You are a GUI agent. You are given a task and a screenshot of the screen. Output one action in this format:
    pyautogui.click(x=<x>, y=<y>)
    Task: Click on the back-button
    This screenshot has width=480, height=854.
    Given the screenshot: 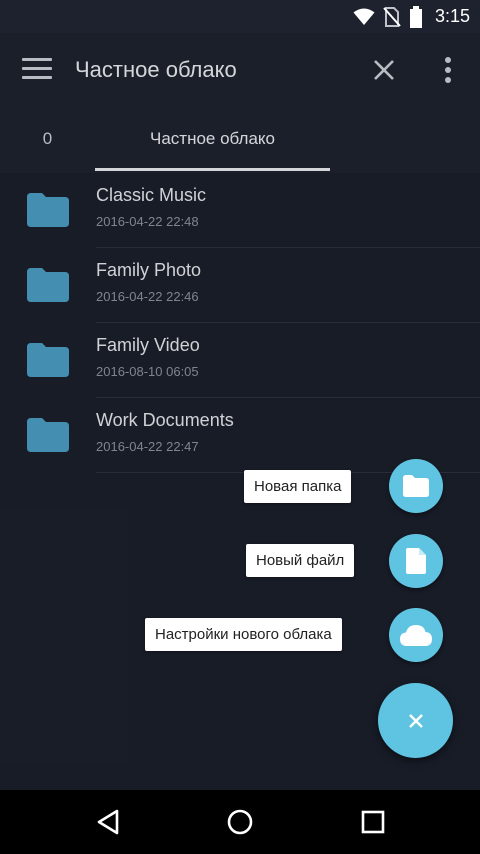 What is the action you would take?
    pyautogui.click(x=108, y=822)
    